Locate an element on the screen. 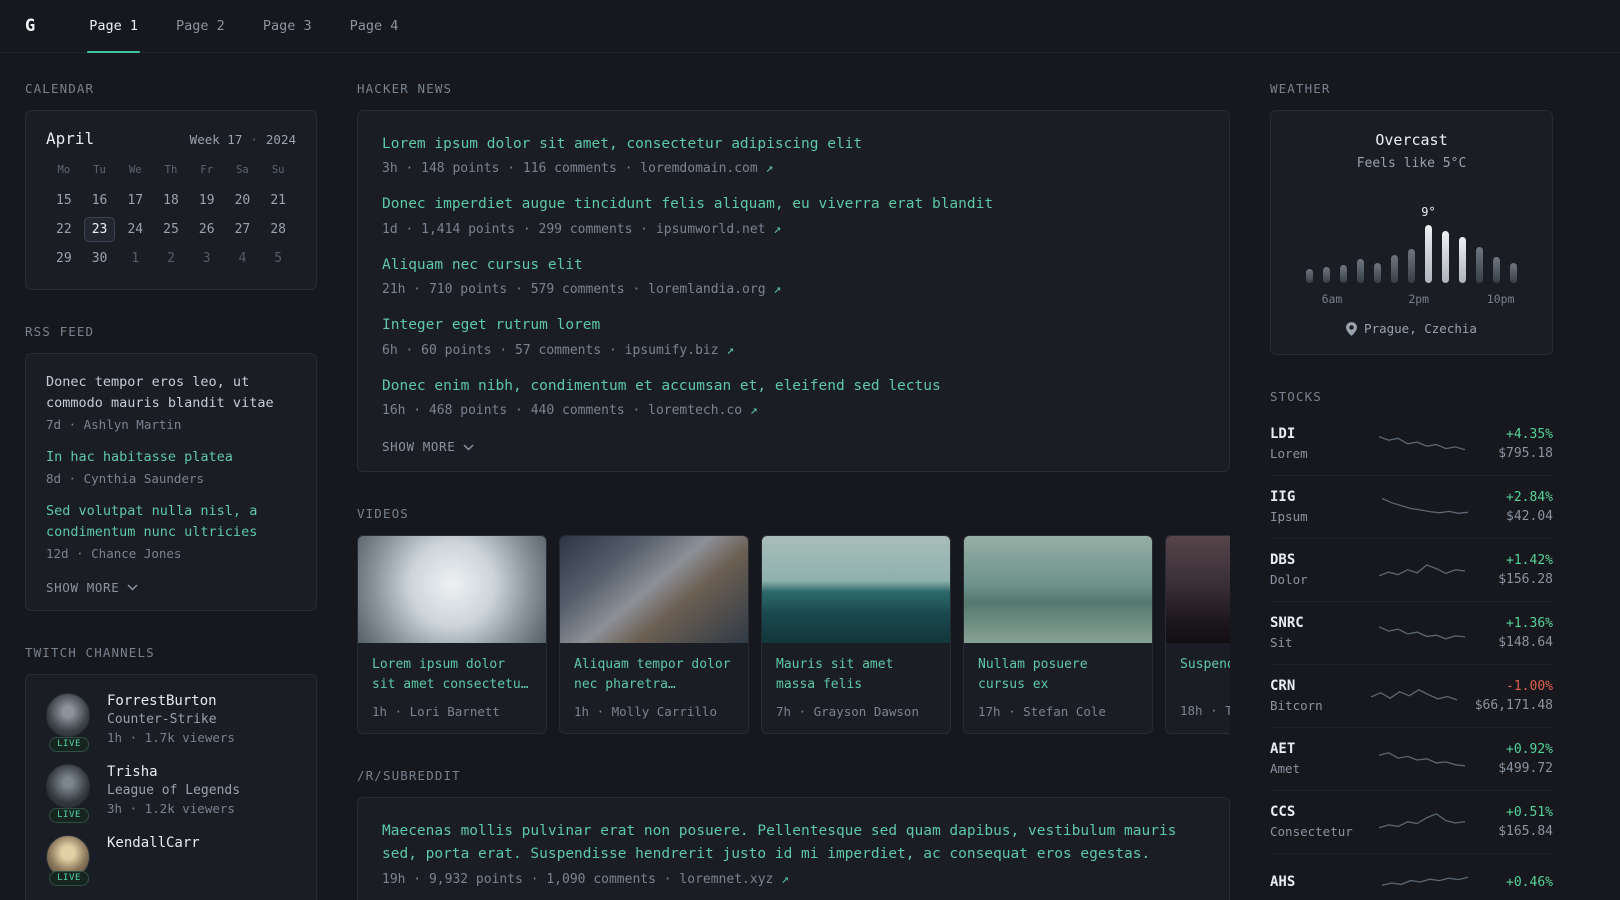 The image size is (1620, 900). feed-item-source-link: loremnet.xyz is located at coordinates (726, 879).